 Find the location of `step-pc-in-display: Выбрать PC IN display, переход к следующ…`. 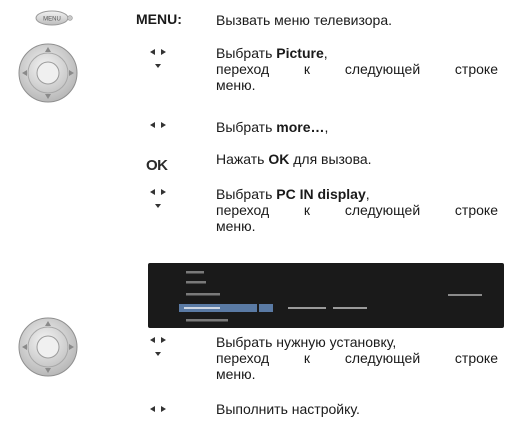

step-pc-in-display: Выбрать PC IN display, переход к следующ… is located at coordinates (357, 210).